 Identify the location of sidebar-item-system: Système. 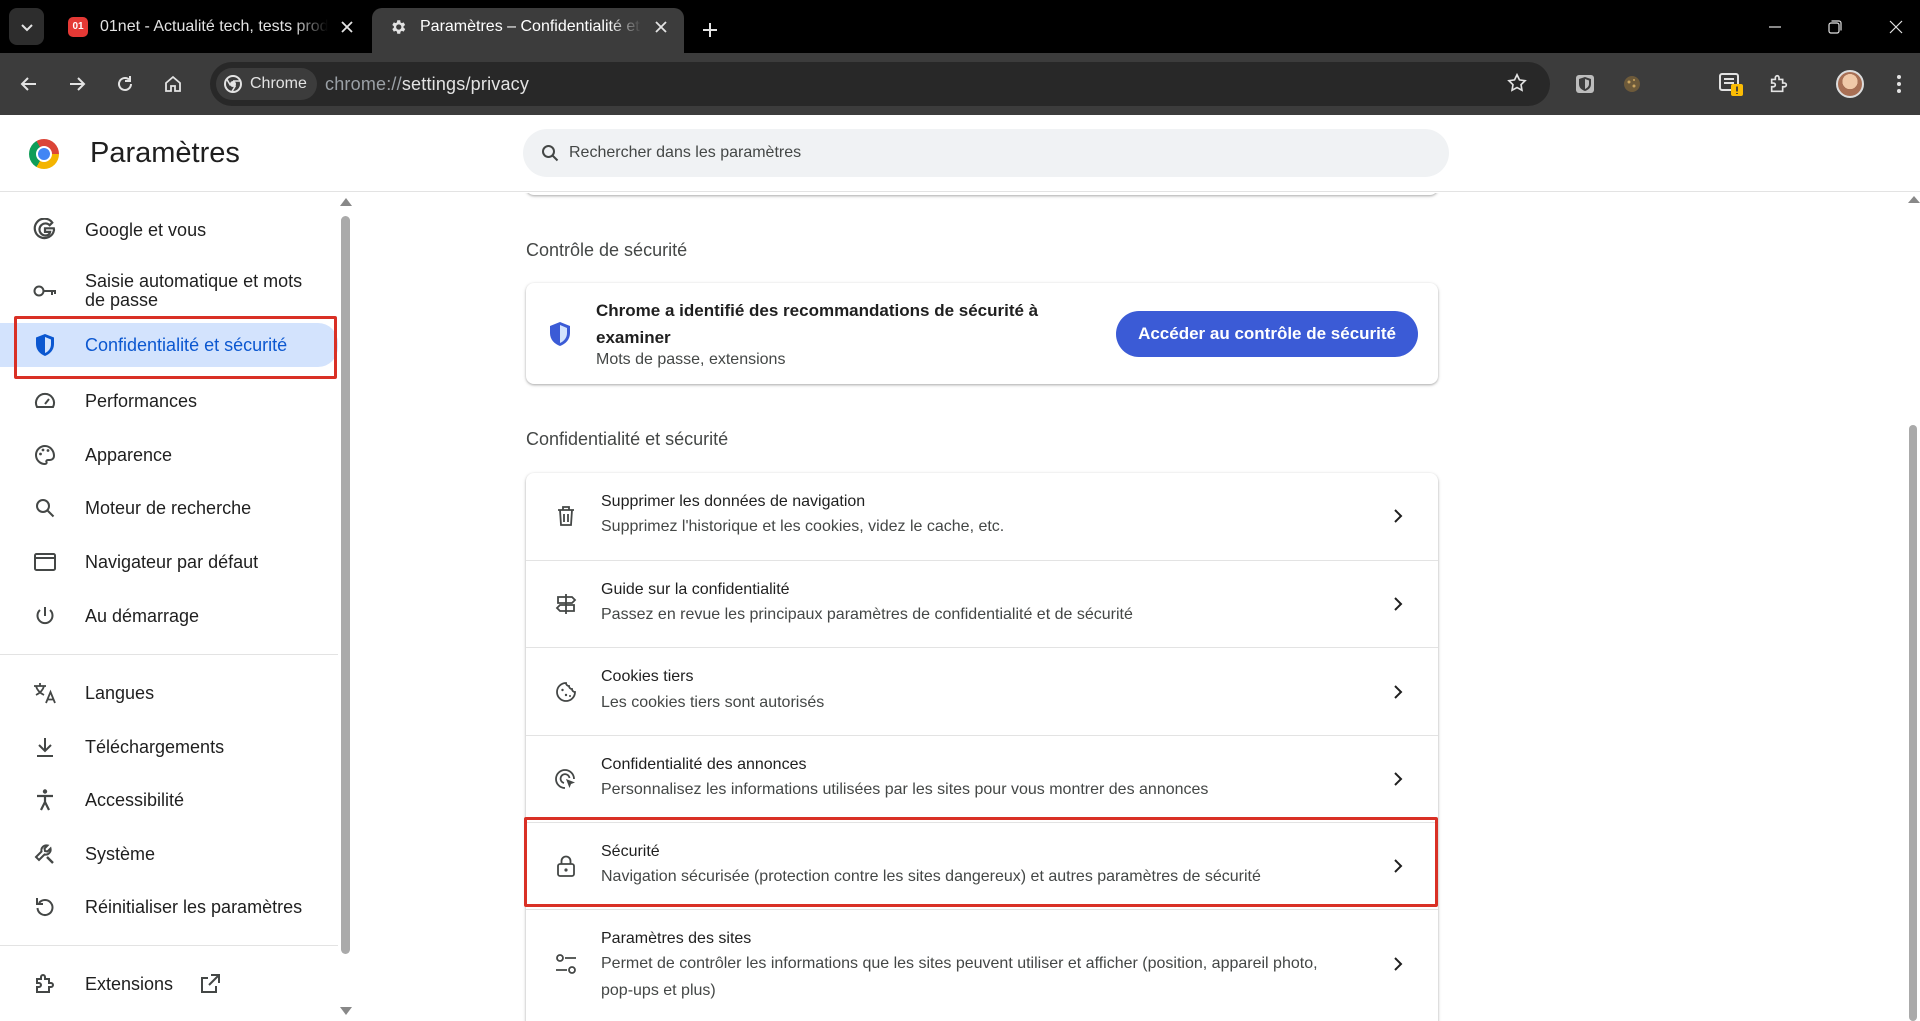
(169, 854).